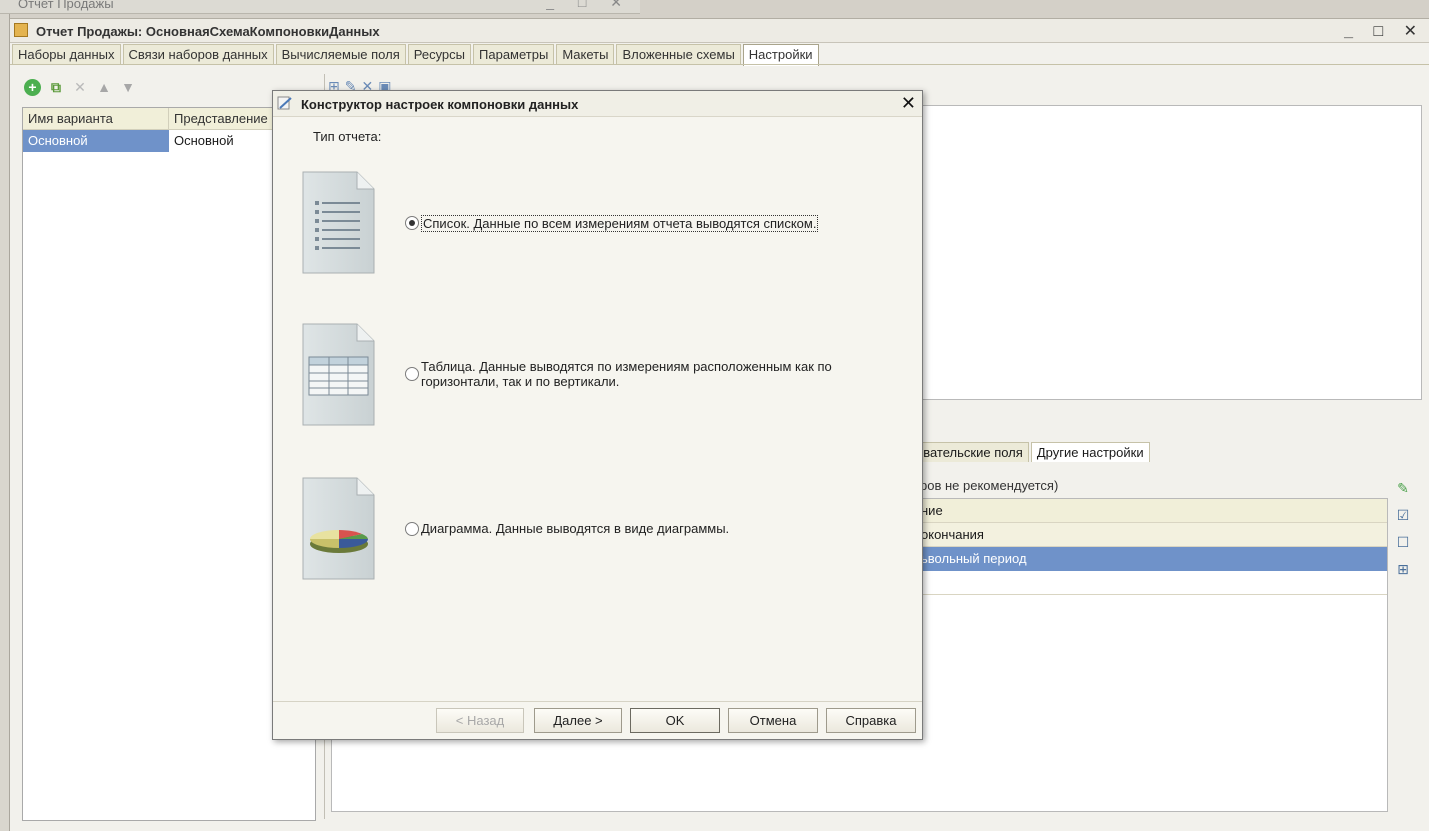 The width and height of the screenshot is (1429, 831). Describe the element at coordinates (56, 87) in the screenshot. I see `copy-icon: ⧉` at that location.